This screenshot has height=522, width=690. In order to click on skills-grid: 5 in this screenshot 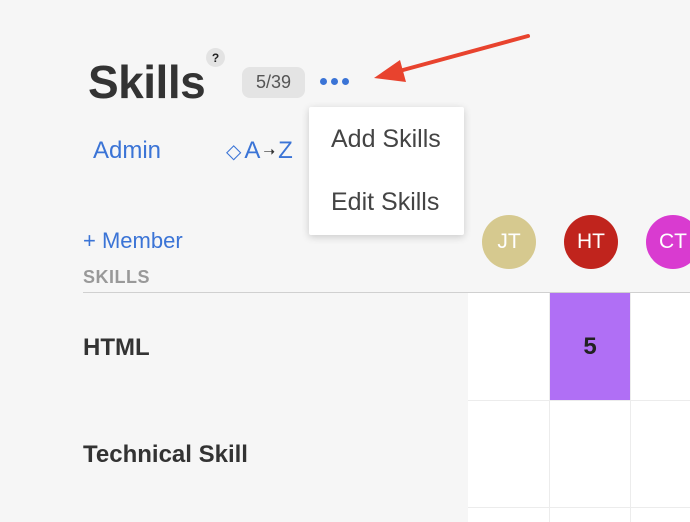, I will do `click(579, 407)`.